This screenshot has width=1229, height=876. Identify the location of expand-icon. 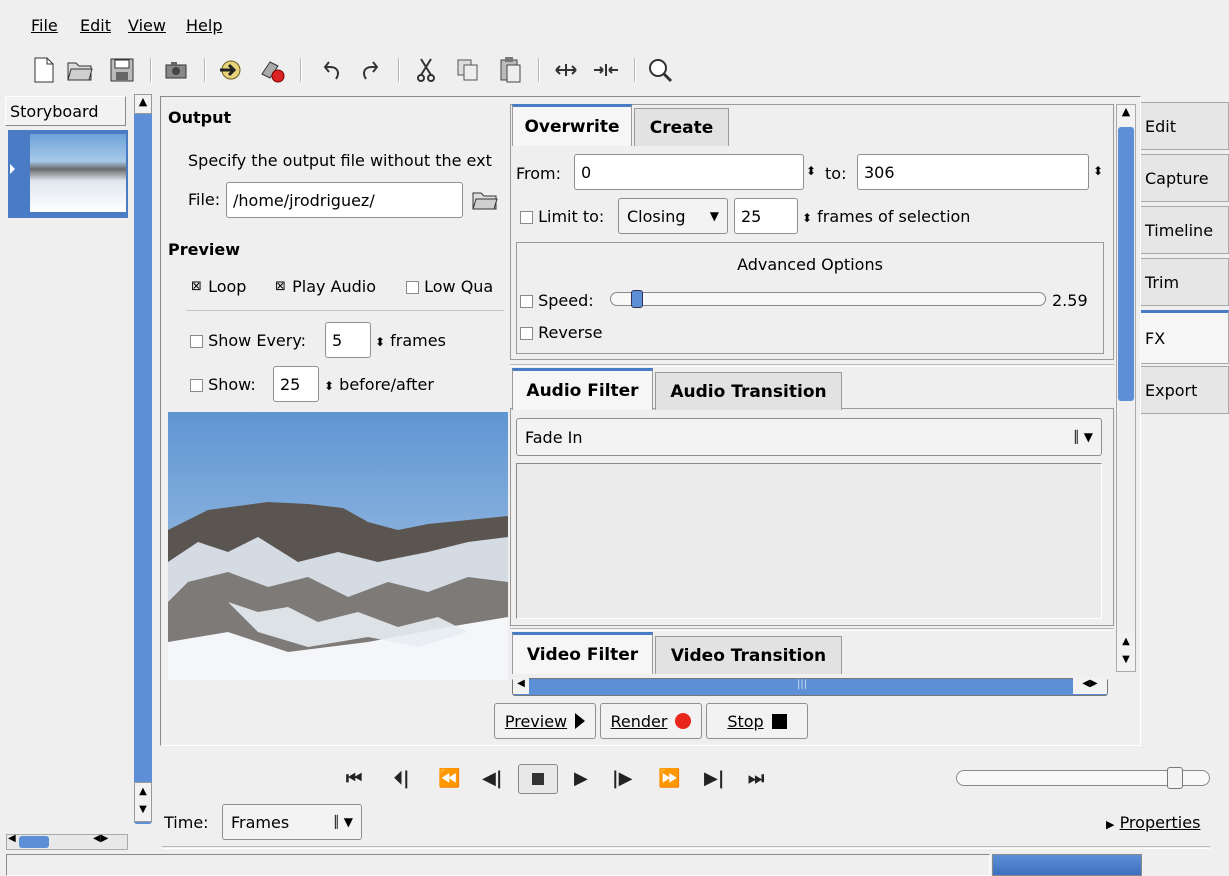
(566, 70).